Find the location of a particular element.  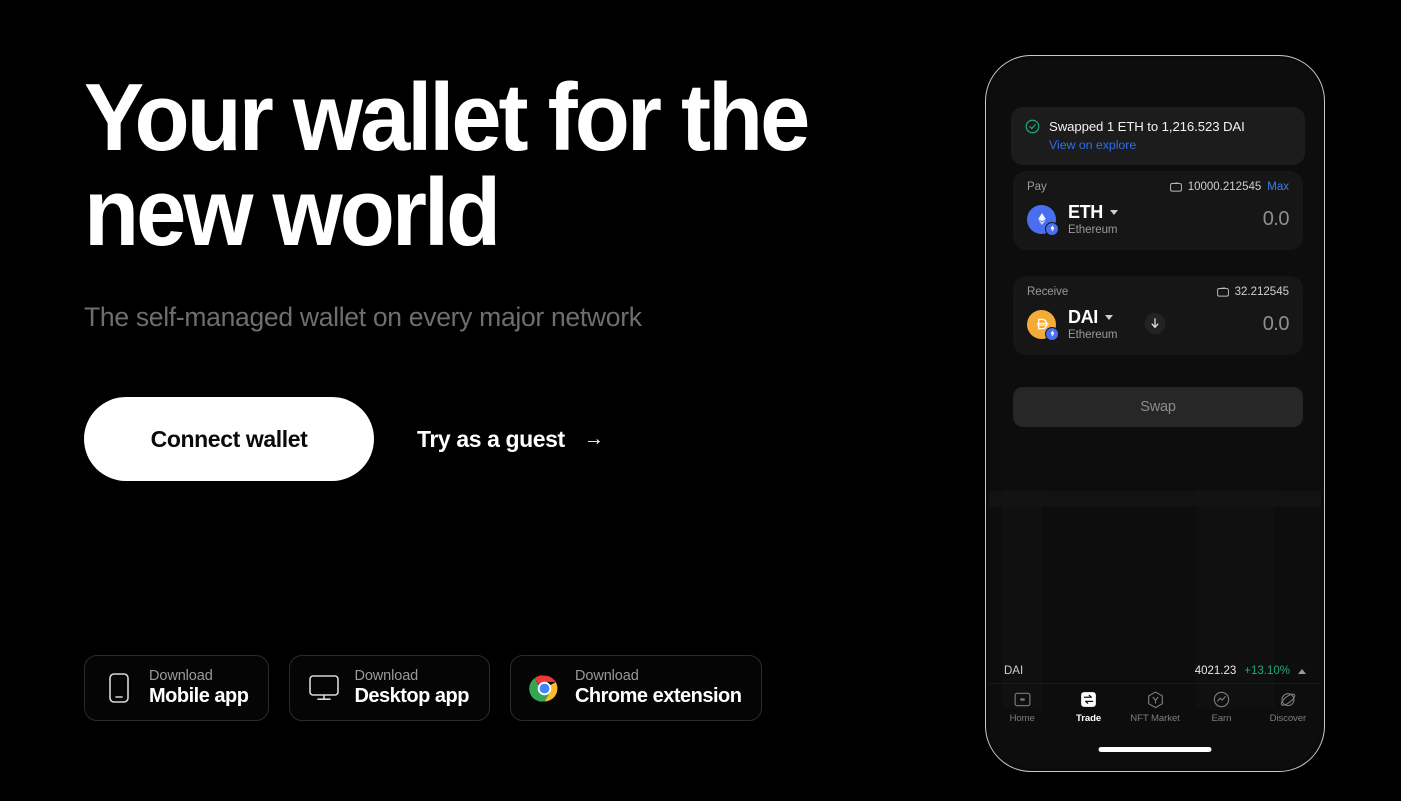

nav-label: Discover is located at coordinates (1288, 718).